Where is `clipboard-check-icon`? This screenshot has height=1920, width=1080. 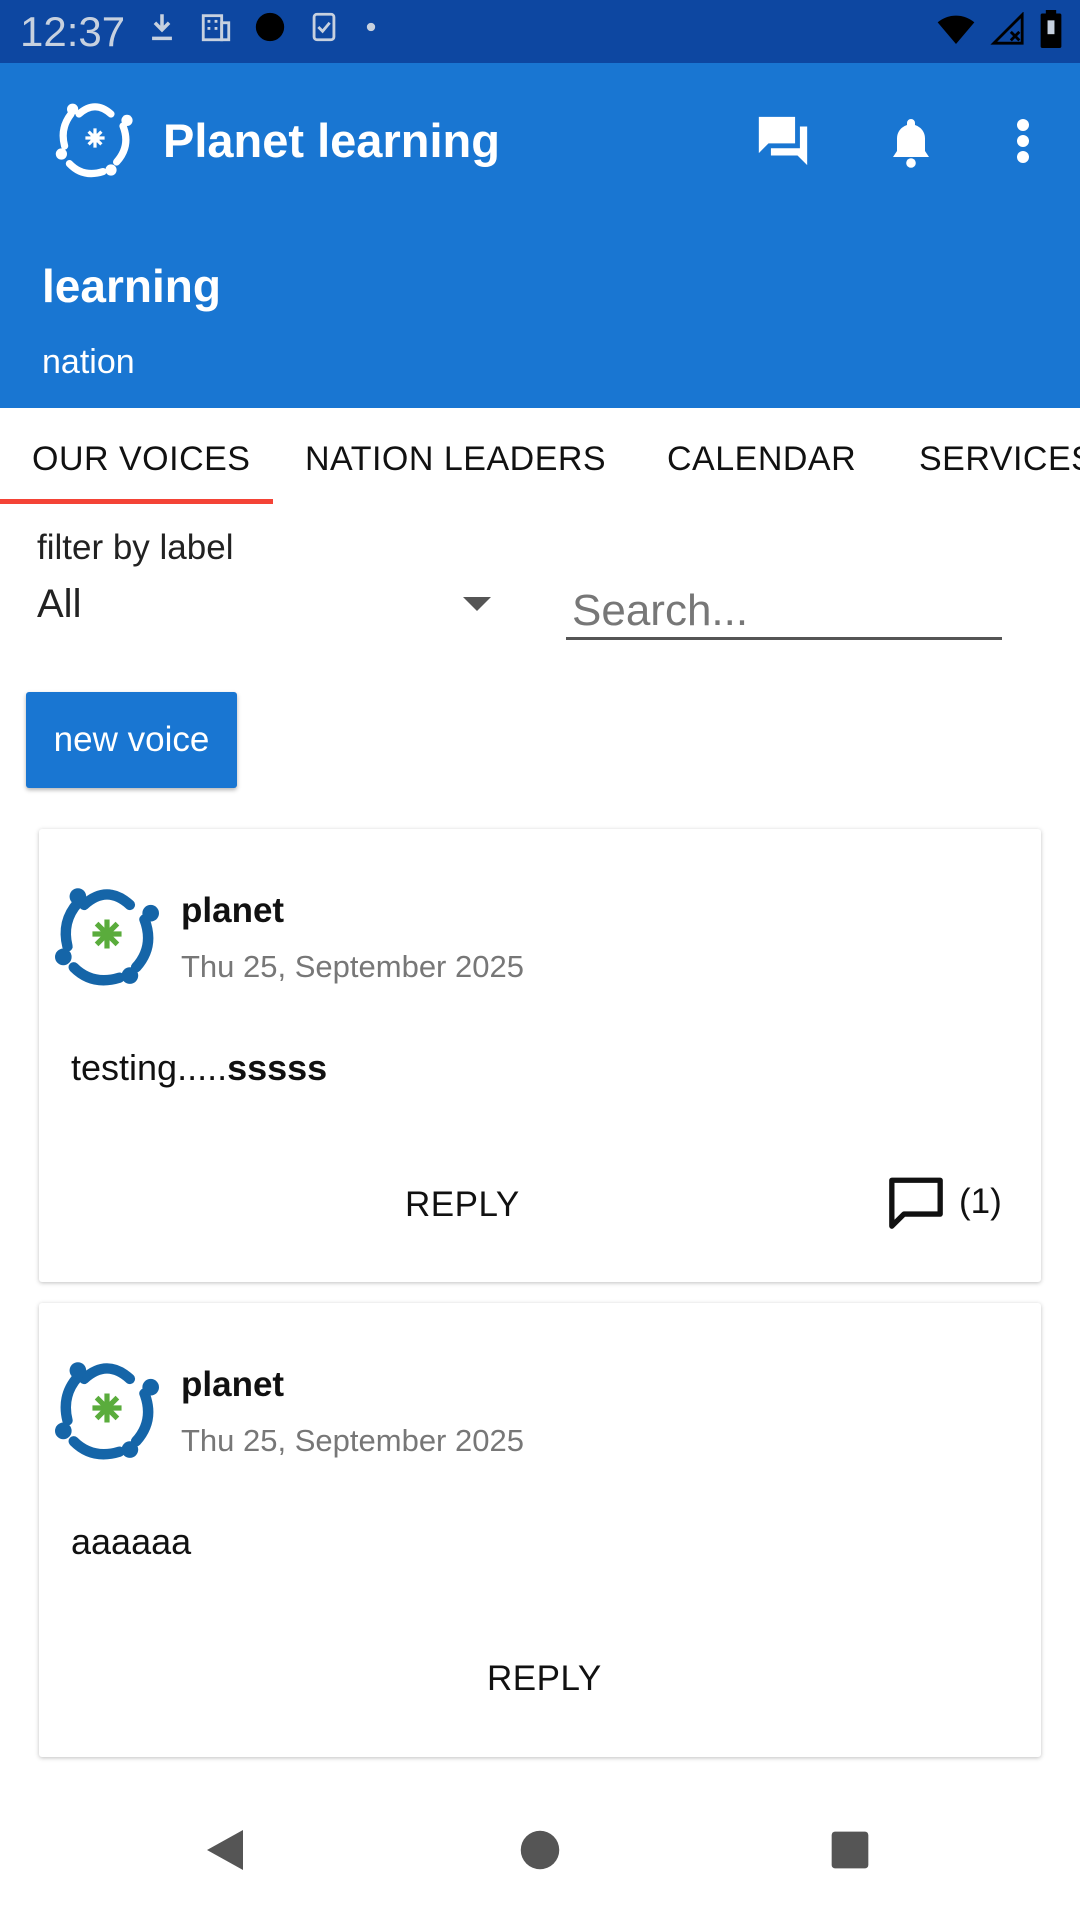
clipboard-check-icon is located at coordinates (324, 27).